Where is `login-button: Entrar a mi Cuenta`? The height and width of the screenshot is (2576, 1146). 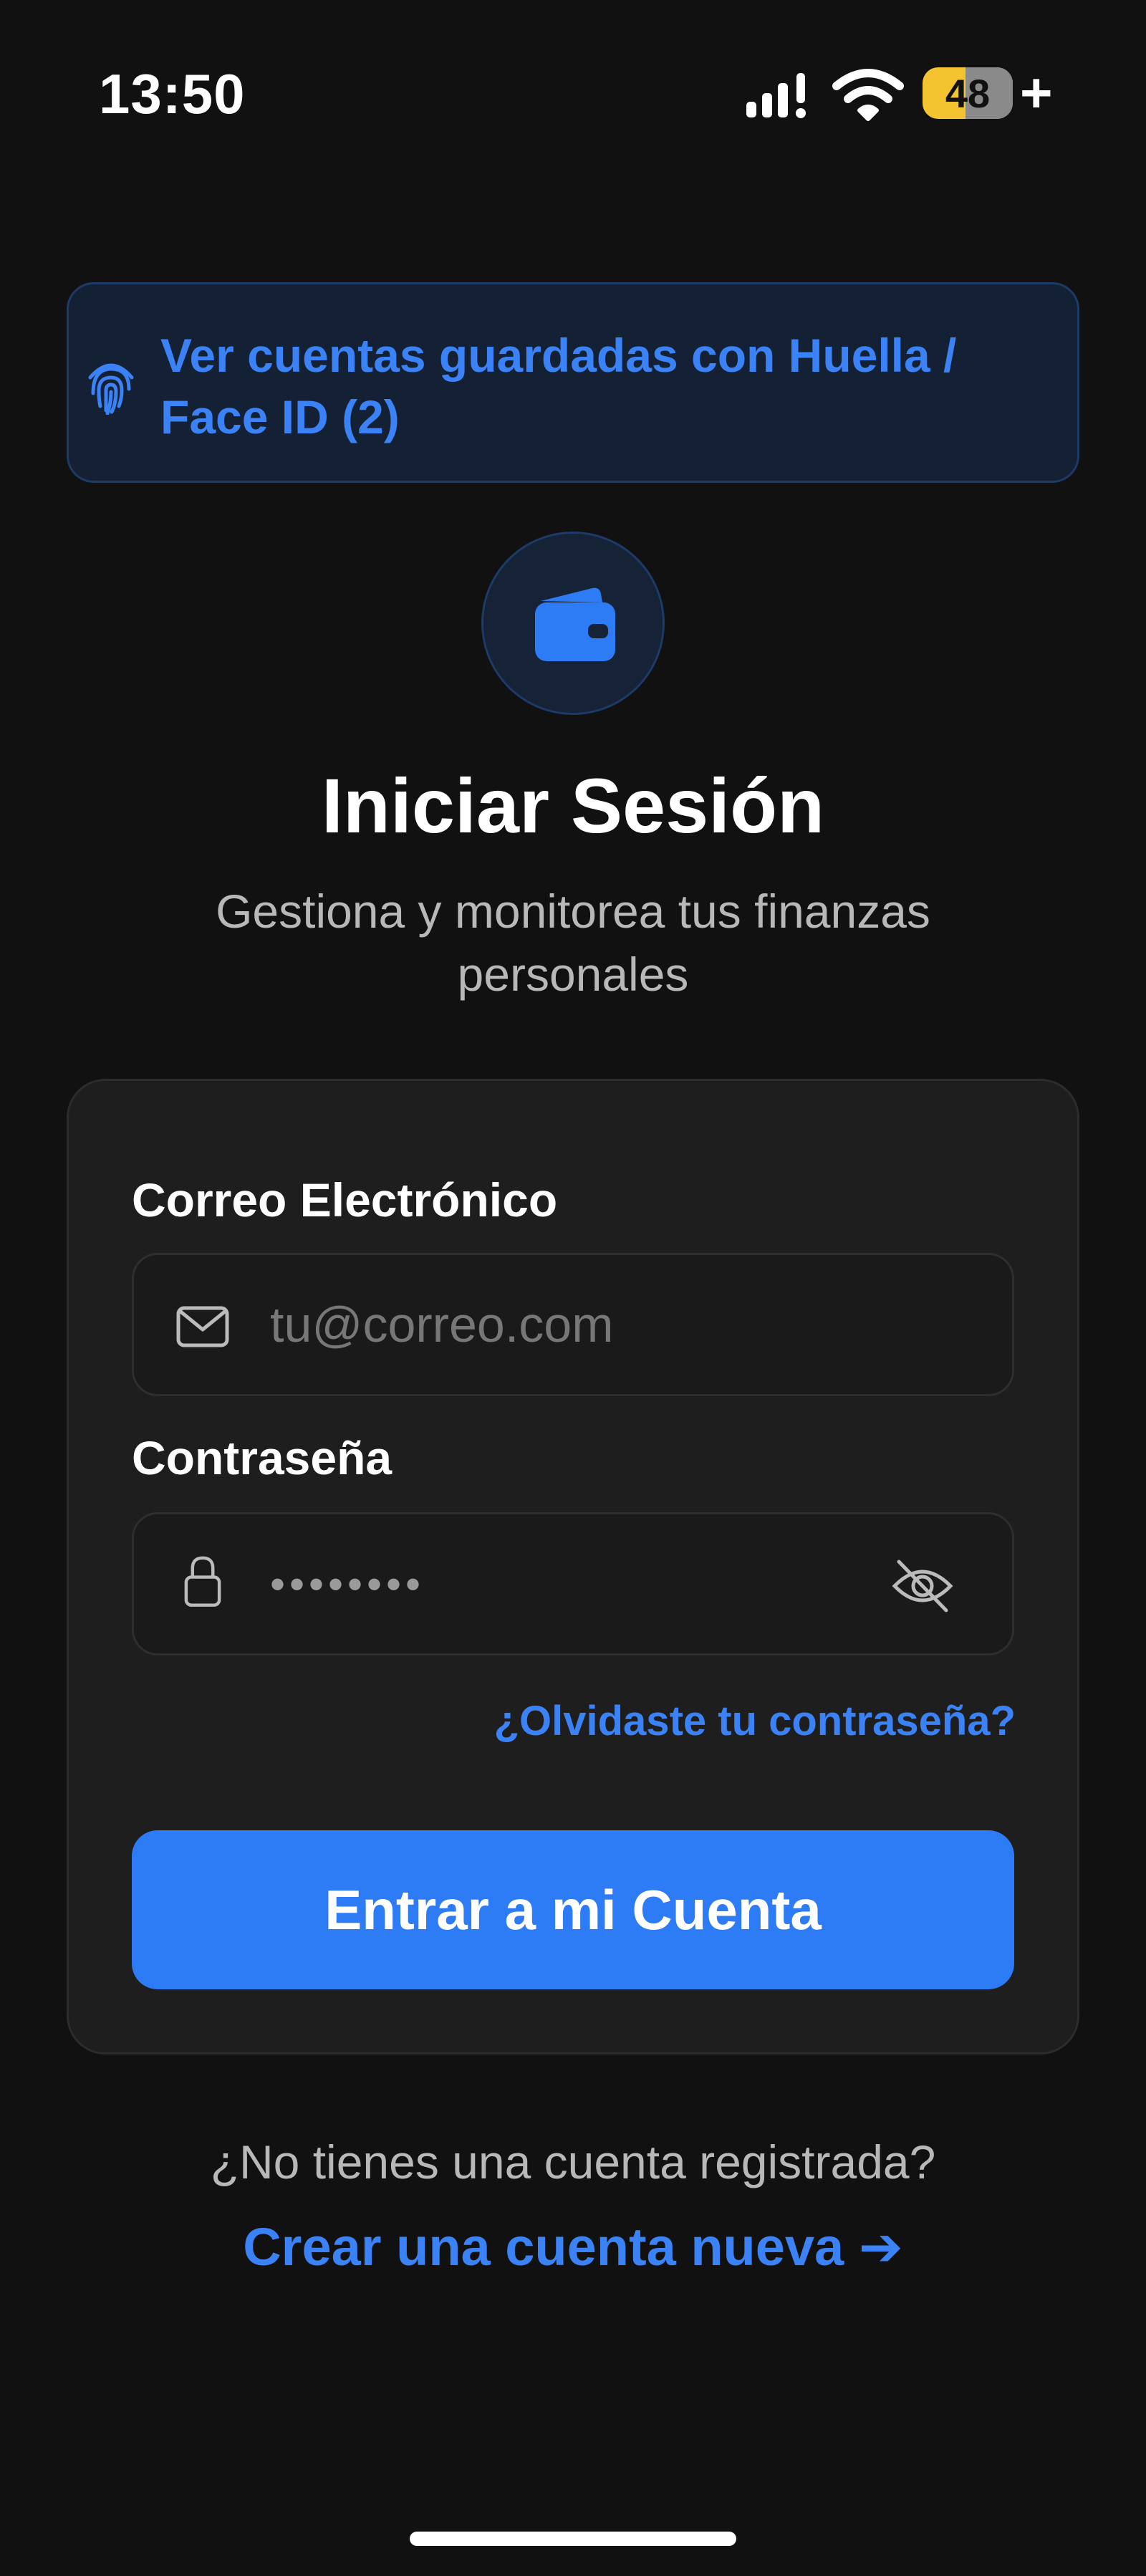 login-button: Entrar a mi Cuenta is located at coordinates (573, 1910).